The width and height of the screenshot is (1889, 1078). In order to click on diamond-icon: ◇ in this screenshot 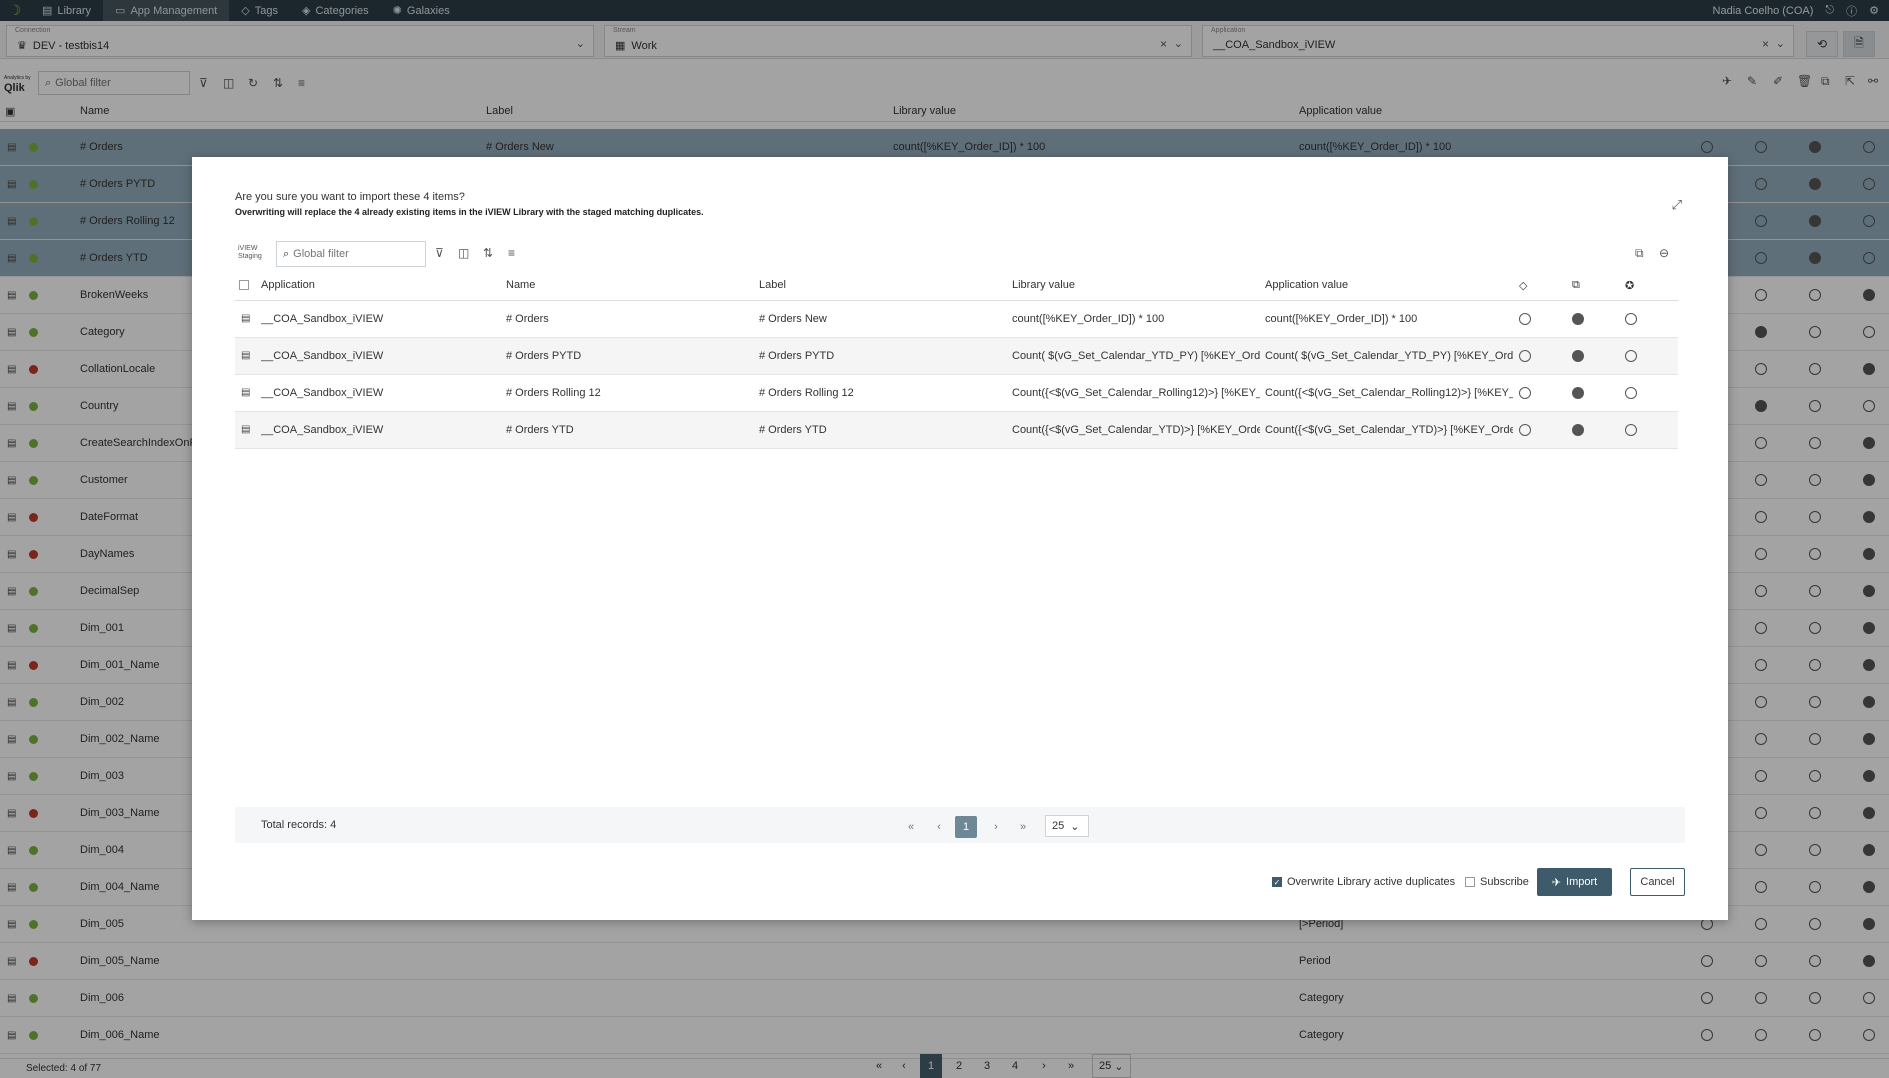, I will do `click(1523, 285)`.